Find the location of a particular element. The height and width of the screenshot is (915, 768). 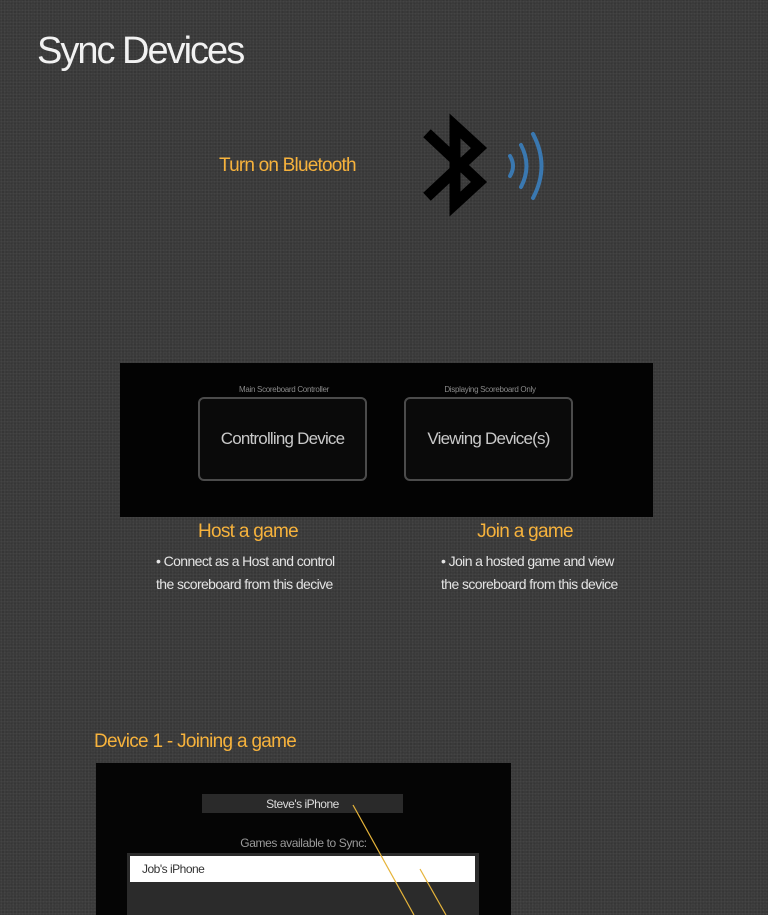

page-title: Sync Devices is located at coordinates (141, 51).